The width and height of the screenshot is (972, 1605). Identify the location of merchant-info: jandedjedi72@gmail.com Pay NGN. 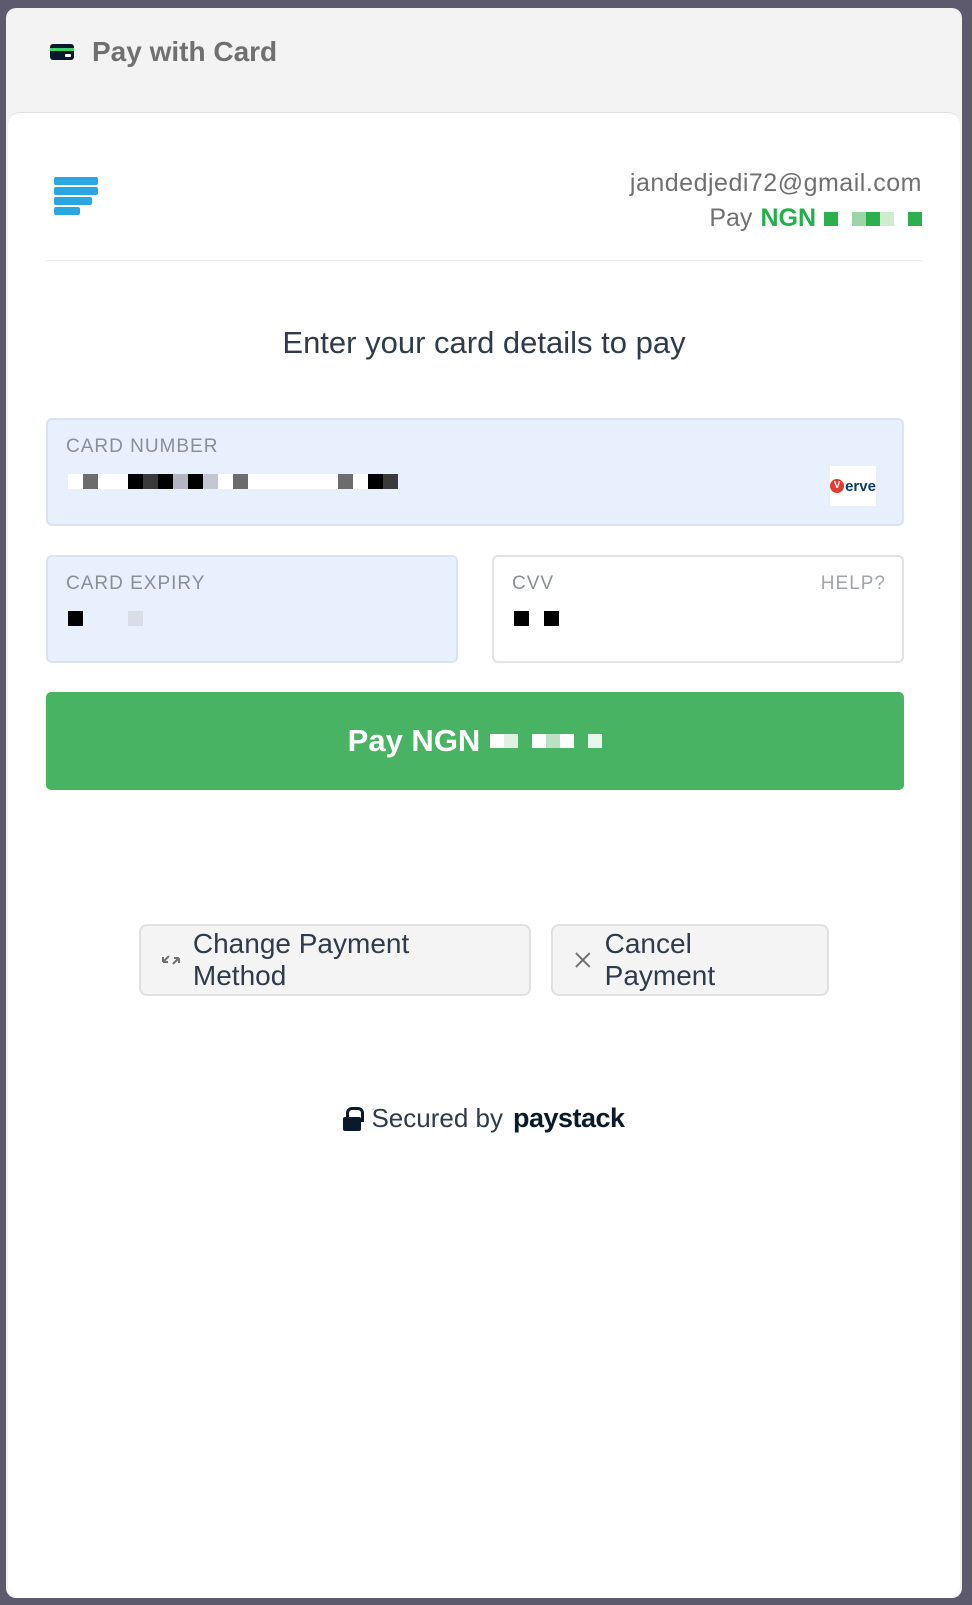
(776, 201).